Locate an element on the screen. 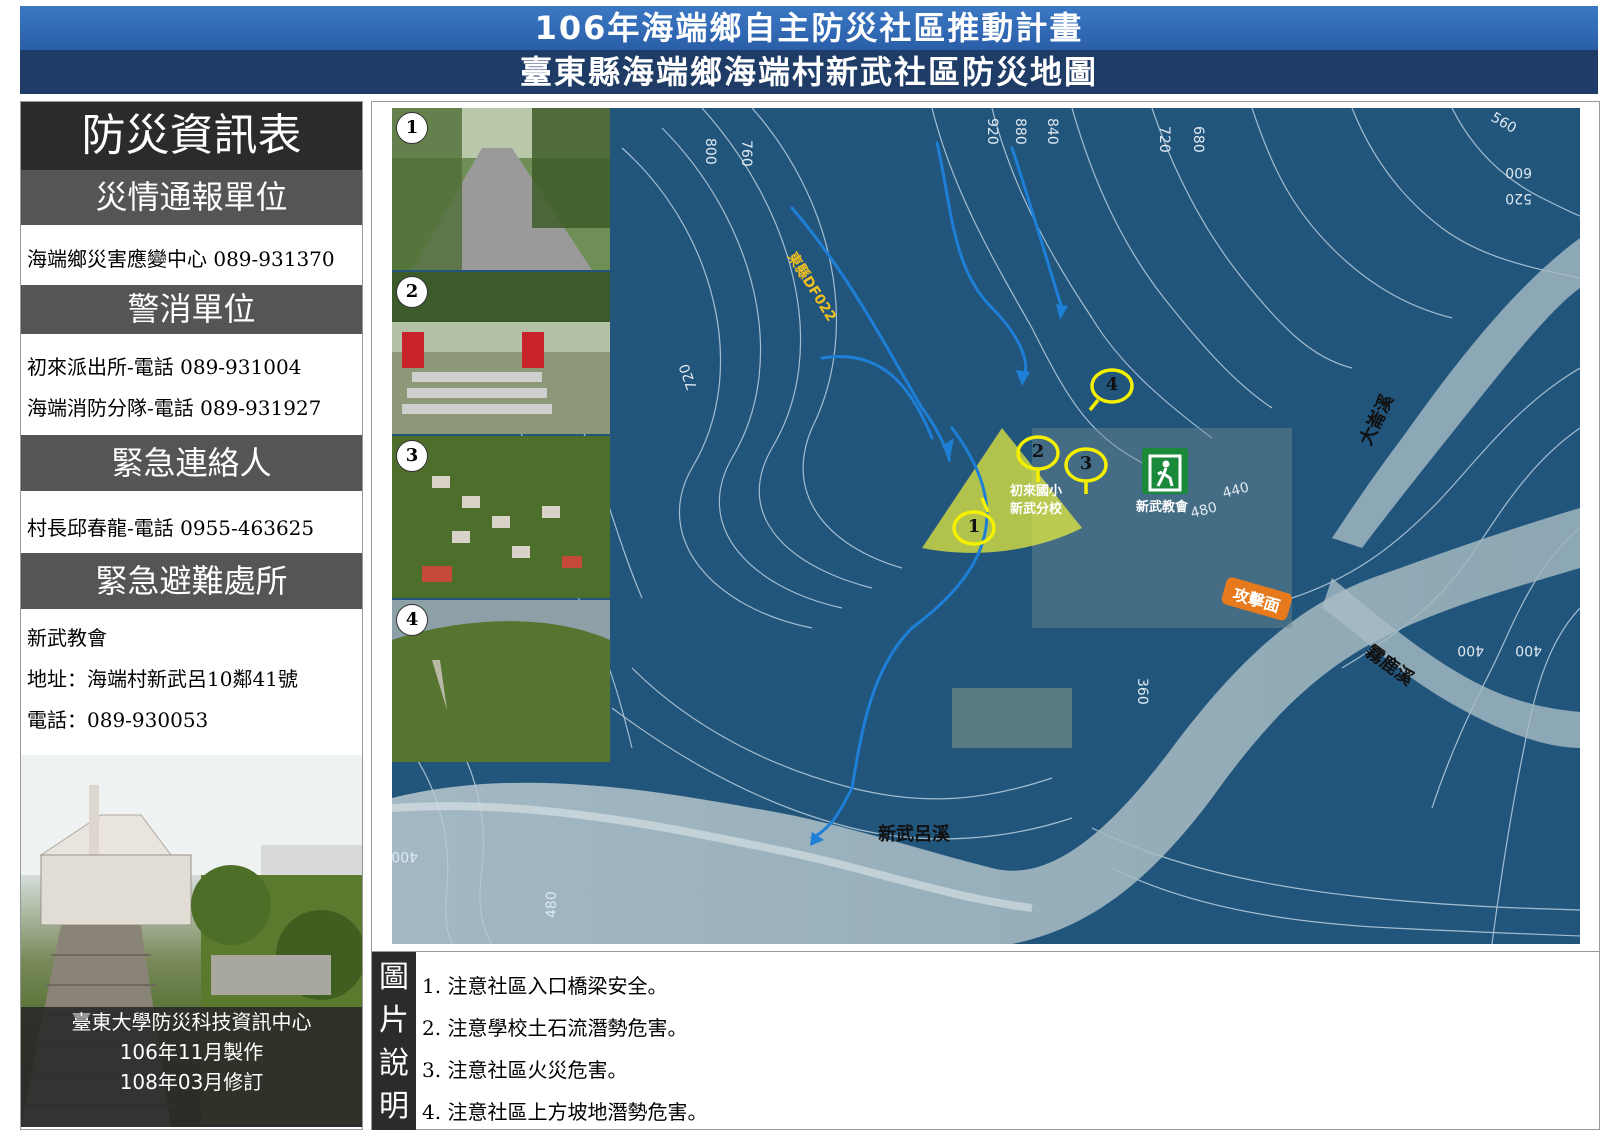 The width and height of the screenshot is (1600, 1131). credit-org: 臺東大學防災科技資訊中心 is located at coordinates (191, 1022).